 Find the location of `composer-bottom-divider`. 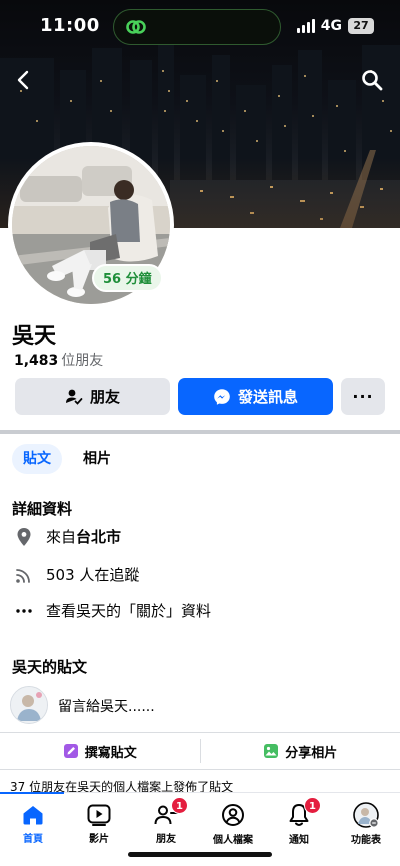

composer-bottom-divider is located at coordinates (200, 769).